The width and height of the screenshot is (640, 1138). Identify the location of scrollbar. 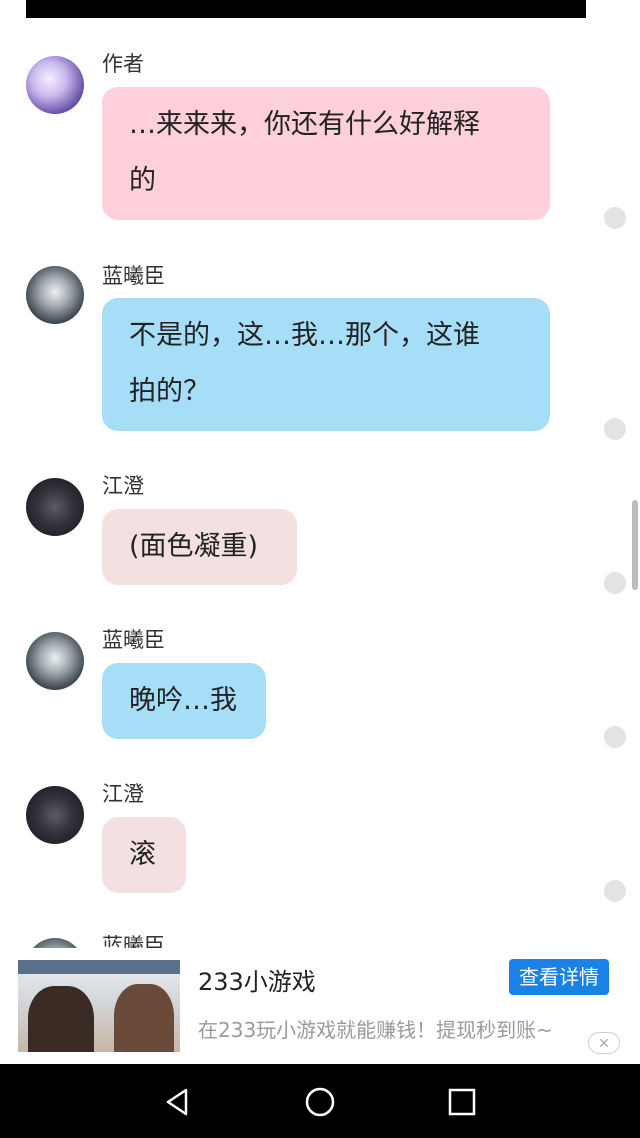
(635, 545).